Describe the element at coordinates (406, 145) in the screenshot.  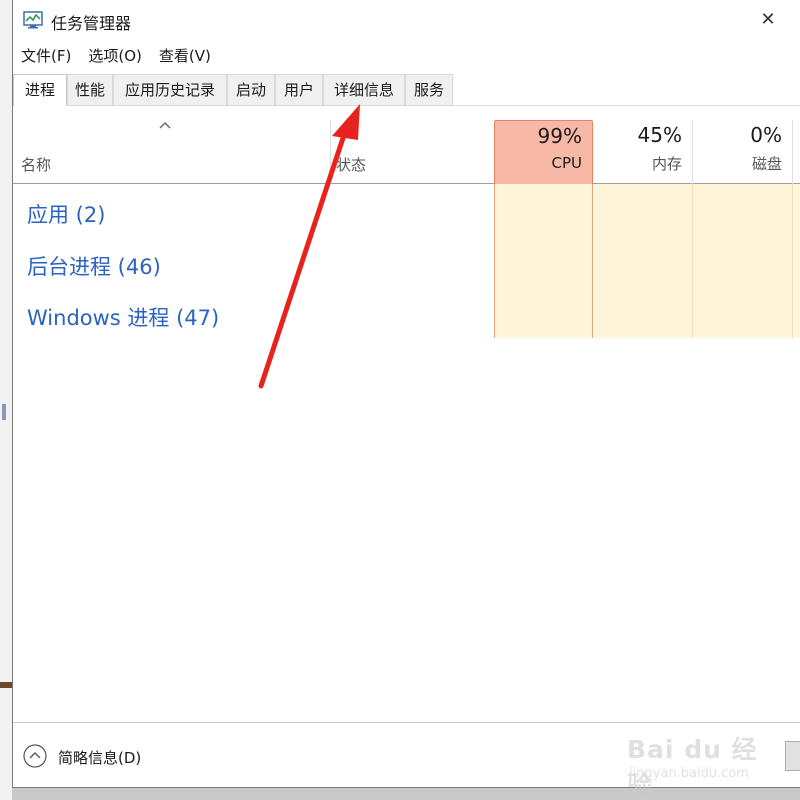
I see `column-header: 名称 状态 99% CPU 45% 内存 0% 磁盘` at that location.